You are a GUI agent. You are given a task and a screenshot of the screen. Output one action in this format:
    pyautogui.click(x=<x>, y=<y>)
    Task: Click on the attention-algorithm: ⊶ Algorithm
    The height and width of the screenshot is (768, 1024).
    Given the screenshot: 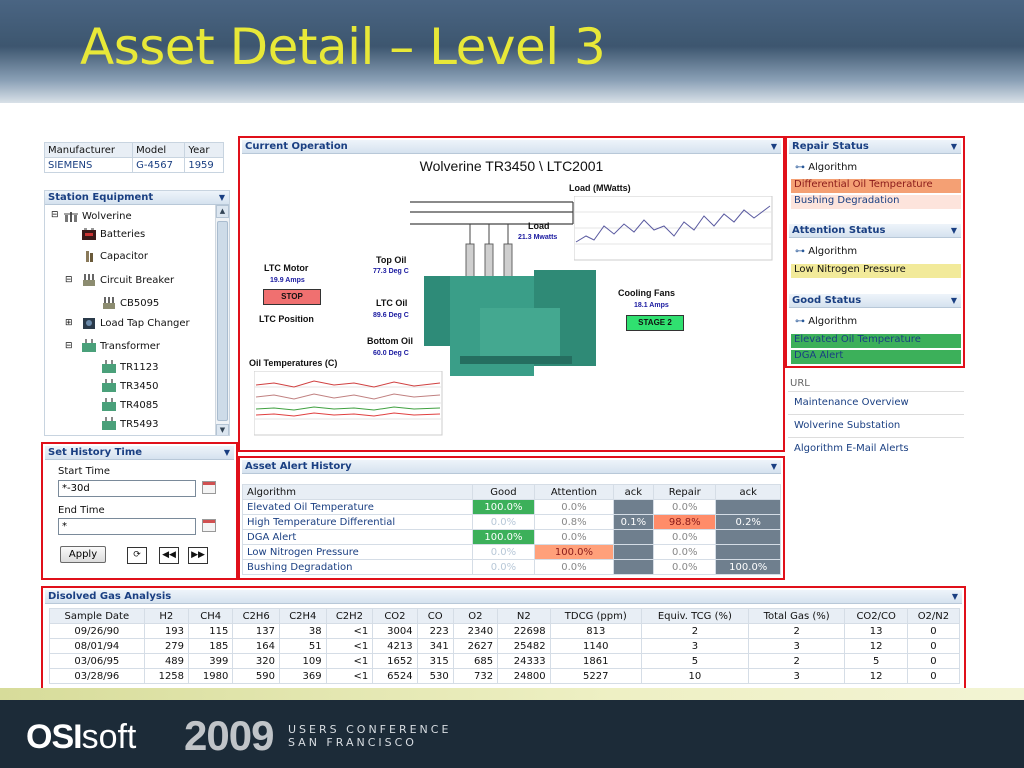 What is the action you would take?
    pyautogui.click(x=826, y=251)
    